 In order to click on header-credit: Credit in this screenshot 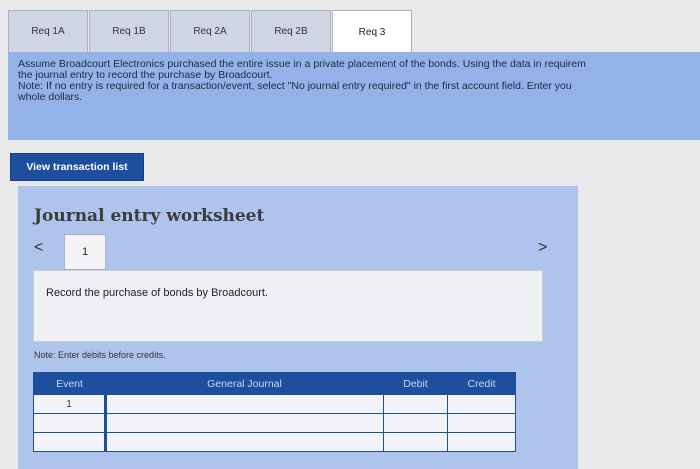, I will do `click(481, 383)`.